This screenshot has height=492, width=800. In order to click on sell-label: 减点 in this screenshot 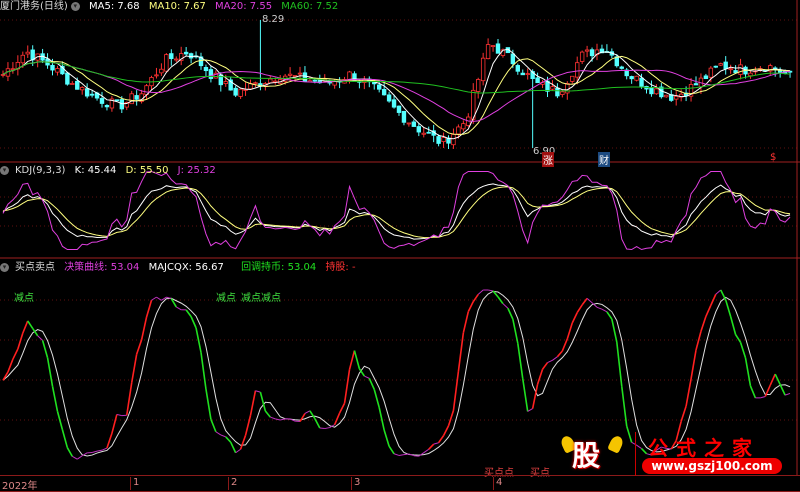, I will do `click(24, 296)`.